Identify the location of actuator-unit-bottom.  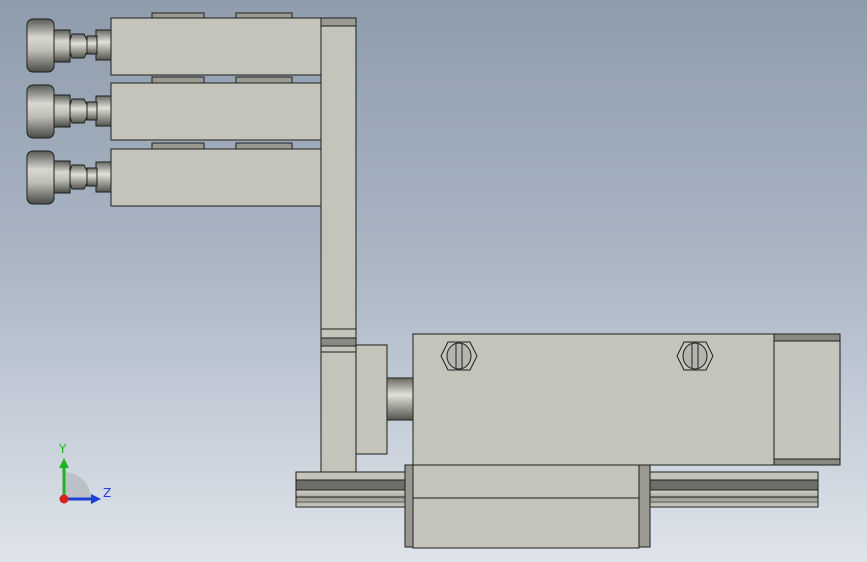
(174, 174).